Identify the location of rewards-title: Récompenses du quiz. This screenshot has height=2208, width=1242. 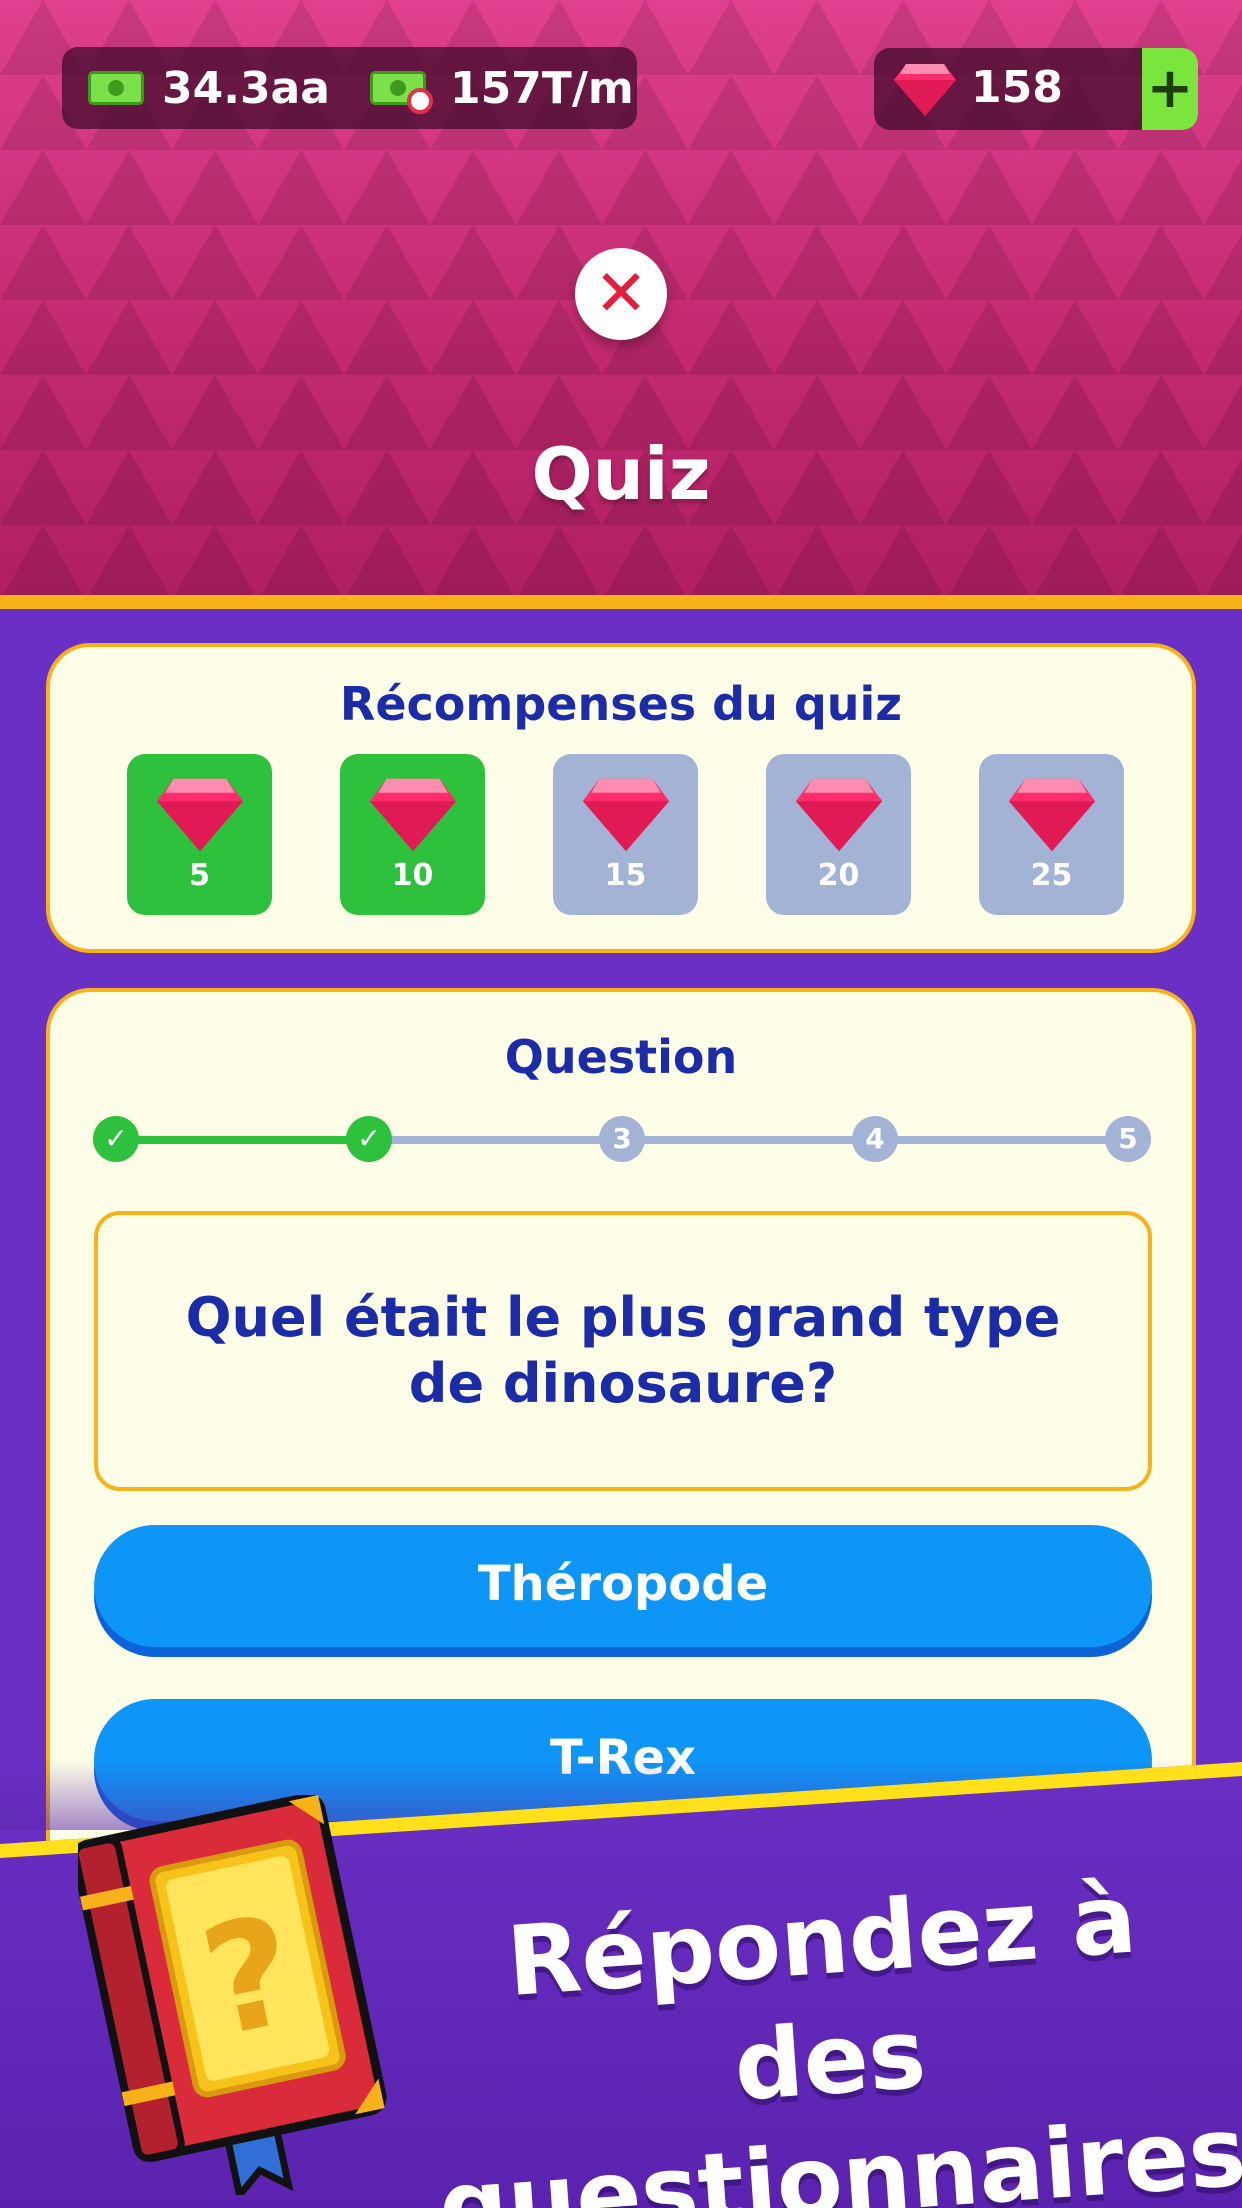
(621, 704).